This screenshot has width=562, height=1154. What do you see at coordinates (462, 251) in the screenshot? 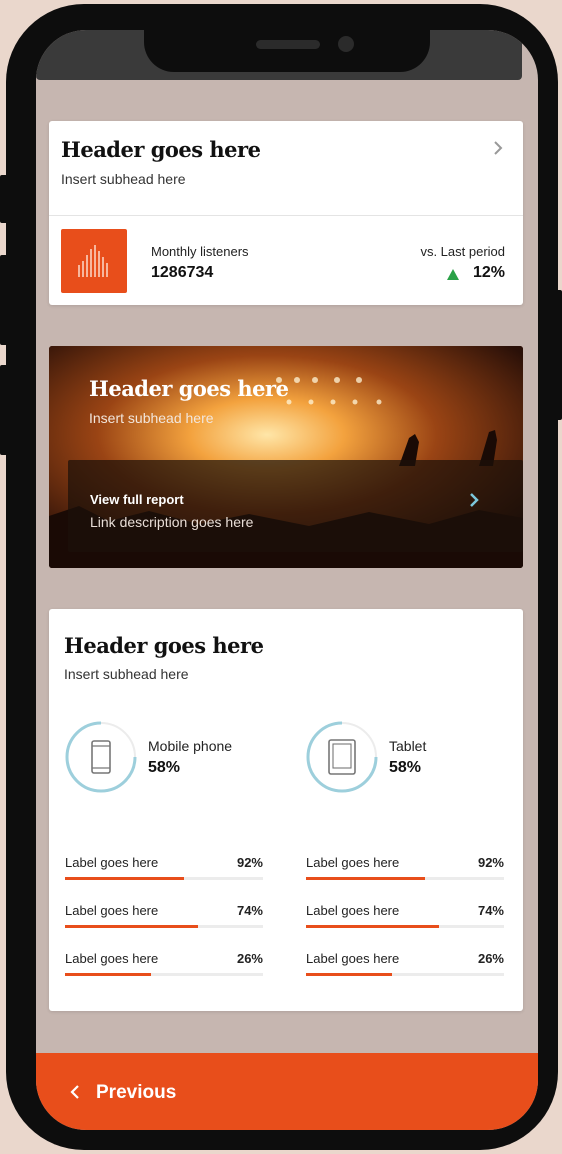
I see `compare-label: vs. Last period` at bounding box center [462, 251].